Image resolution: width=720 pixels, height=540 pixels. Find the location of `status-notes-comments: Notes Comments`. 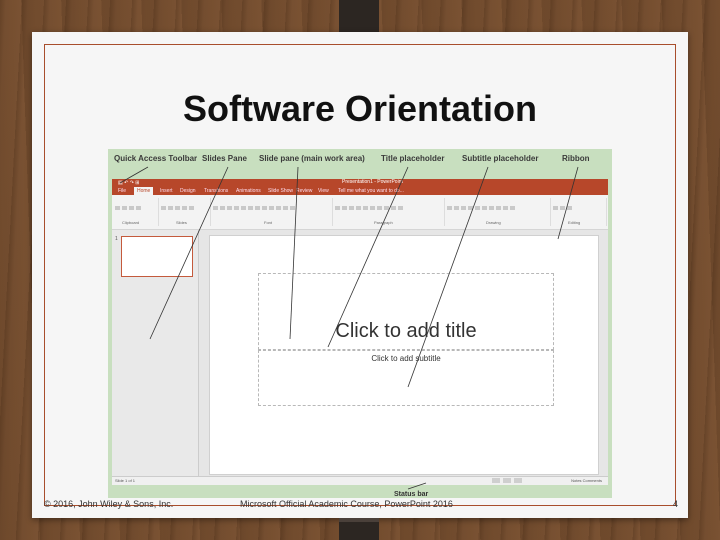

status-notes-comments: Notes Comments is located at coordinates (586, 480).